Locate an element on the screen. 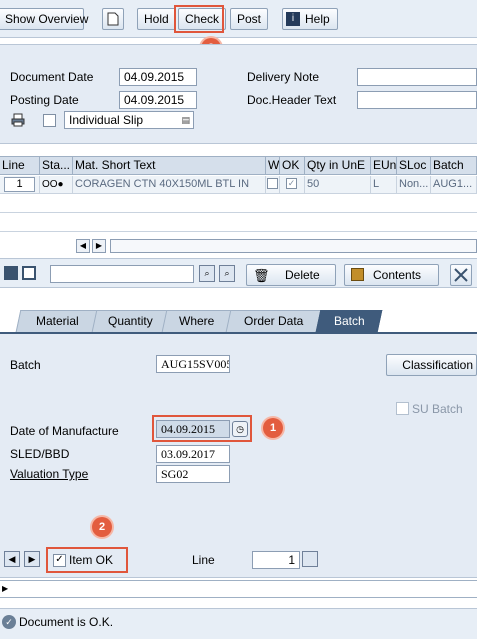 This screenshot has width=477, height=639. next-item-icon: ▶ is located at coordinates (32, 559).